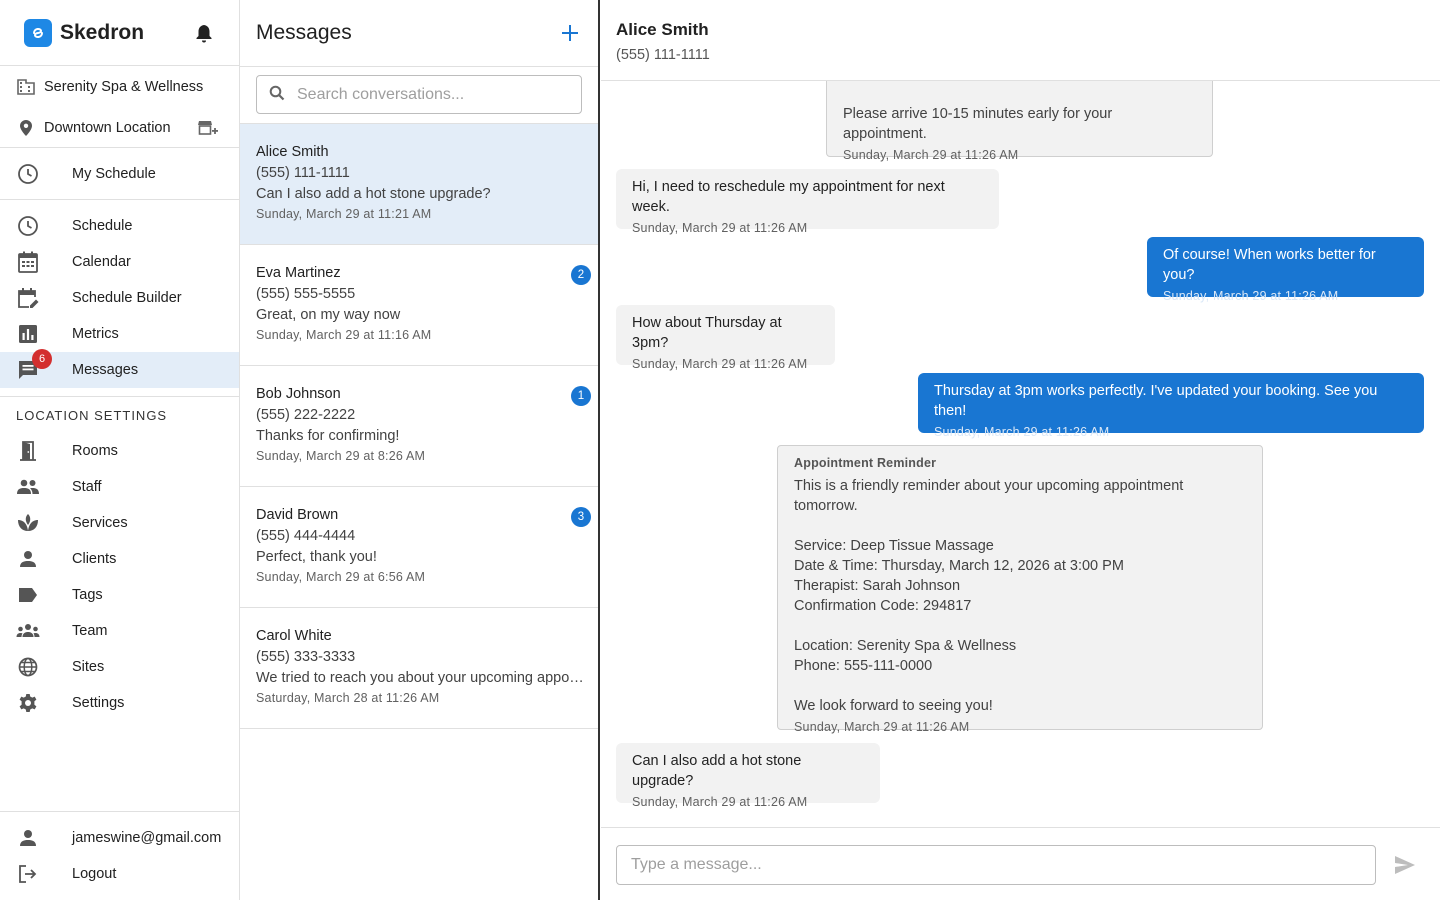 The height and width of the screenshot is (900, 1440). What do you see at coordinates (95, 451) in the screenshot?
I see `nav-label: Rooms` at bounding box center [95, 451].